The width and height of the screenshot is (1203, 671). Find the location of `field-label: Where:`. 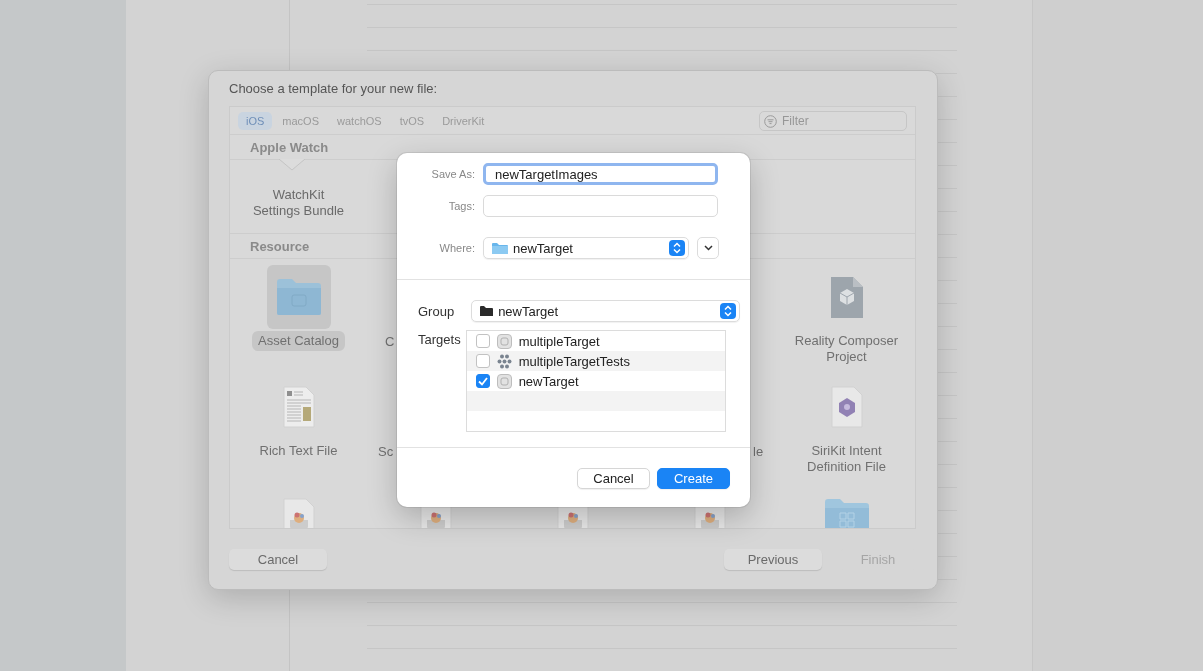

field-label: Where: is located at coordinates (456, 248).